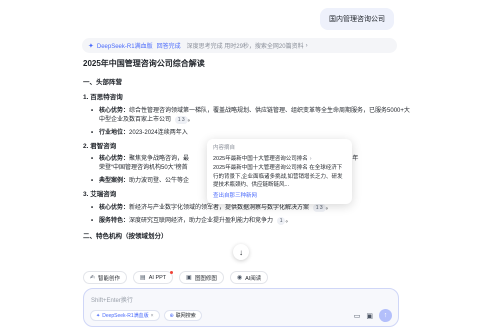 The height and width of the screenshot is (331, 480). Describe the element at coordinates (248, 208) in the screenshot. I see `list-item: 核心优势：新经济与产业数字化领域的领军者，提供数据洞察与数字化解决方案 1 3。` at that location.